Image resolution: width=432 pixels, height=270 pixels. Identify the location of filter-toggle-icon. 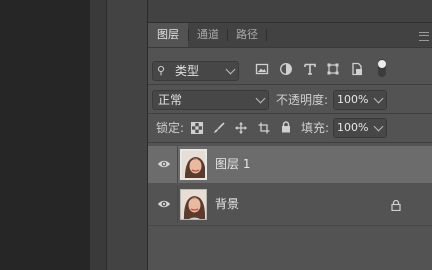
(382, 68).